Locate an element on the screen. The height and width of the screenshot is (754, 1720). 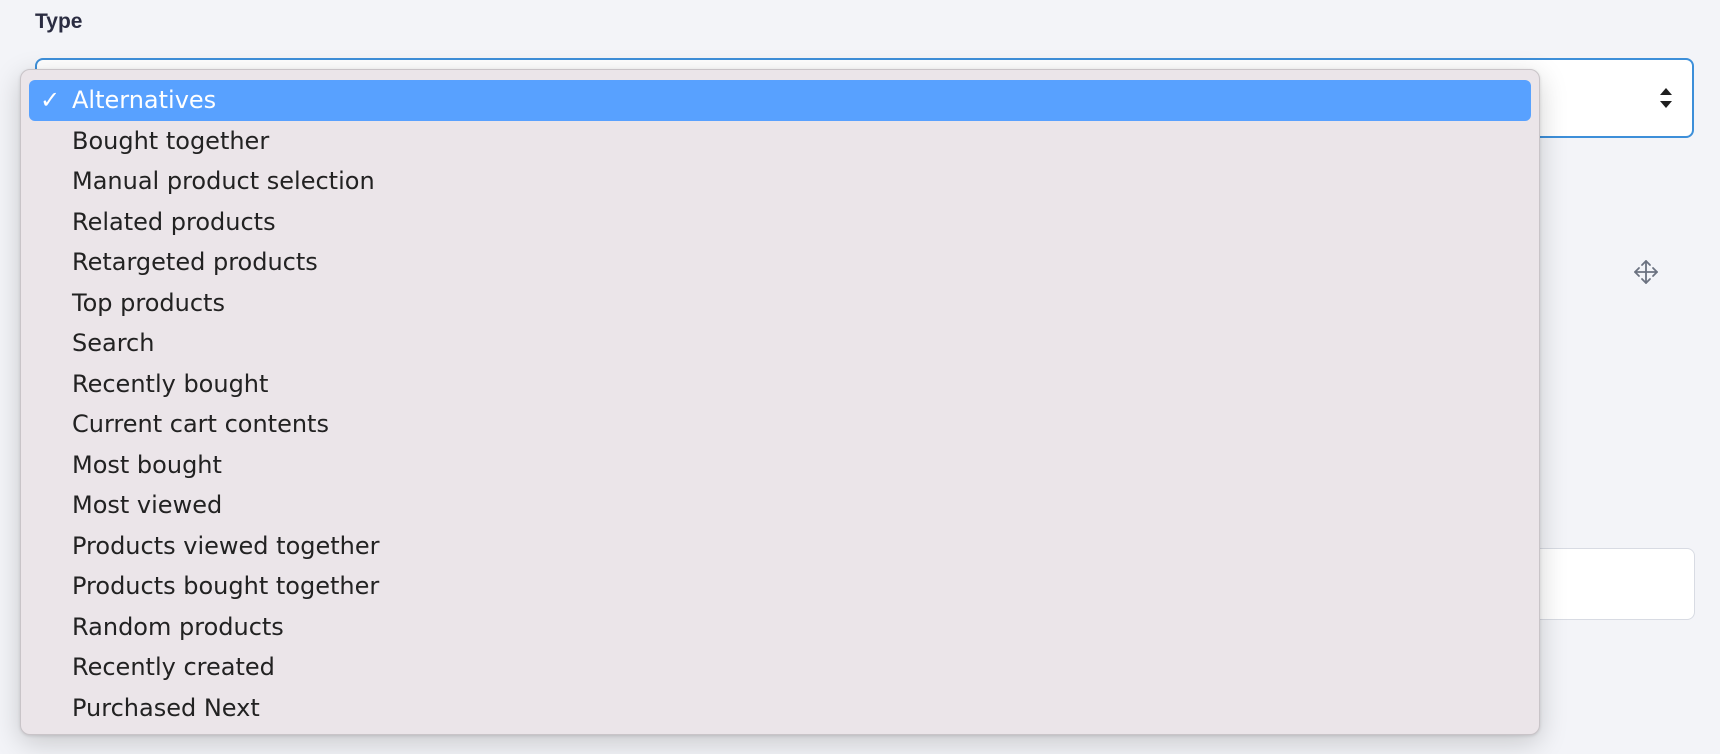
dropdown-option: Manual product selection is located at coordinates (780, 181).